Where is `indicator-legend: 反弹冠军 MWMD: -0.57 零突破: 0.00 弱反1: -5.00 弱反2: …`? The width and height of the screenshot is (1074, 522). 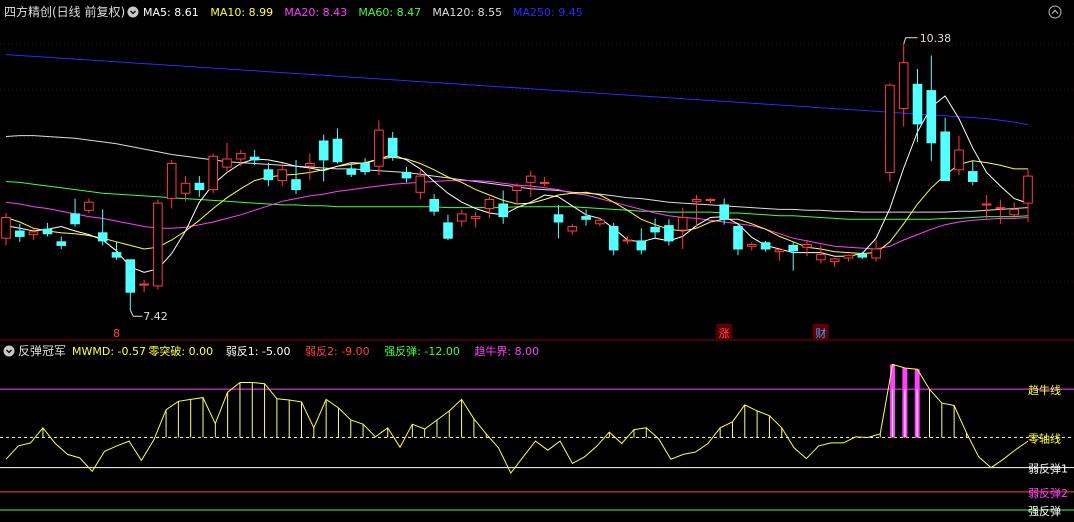 indicator-legend: 反弹冠军 MWMD: -0.57 零突破: 0.00 弱反1: -5.00 弱反2: … is located at coordinates (271, 351).